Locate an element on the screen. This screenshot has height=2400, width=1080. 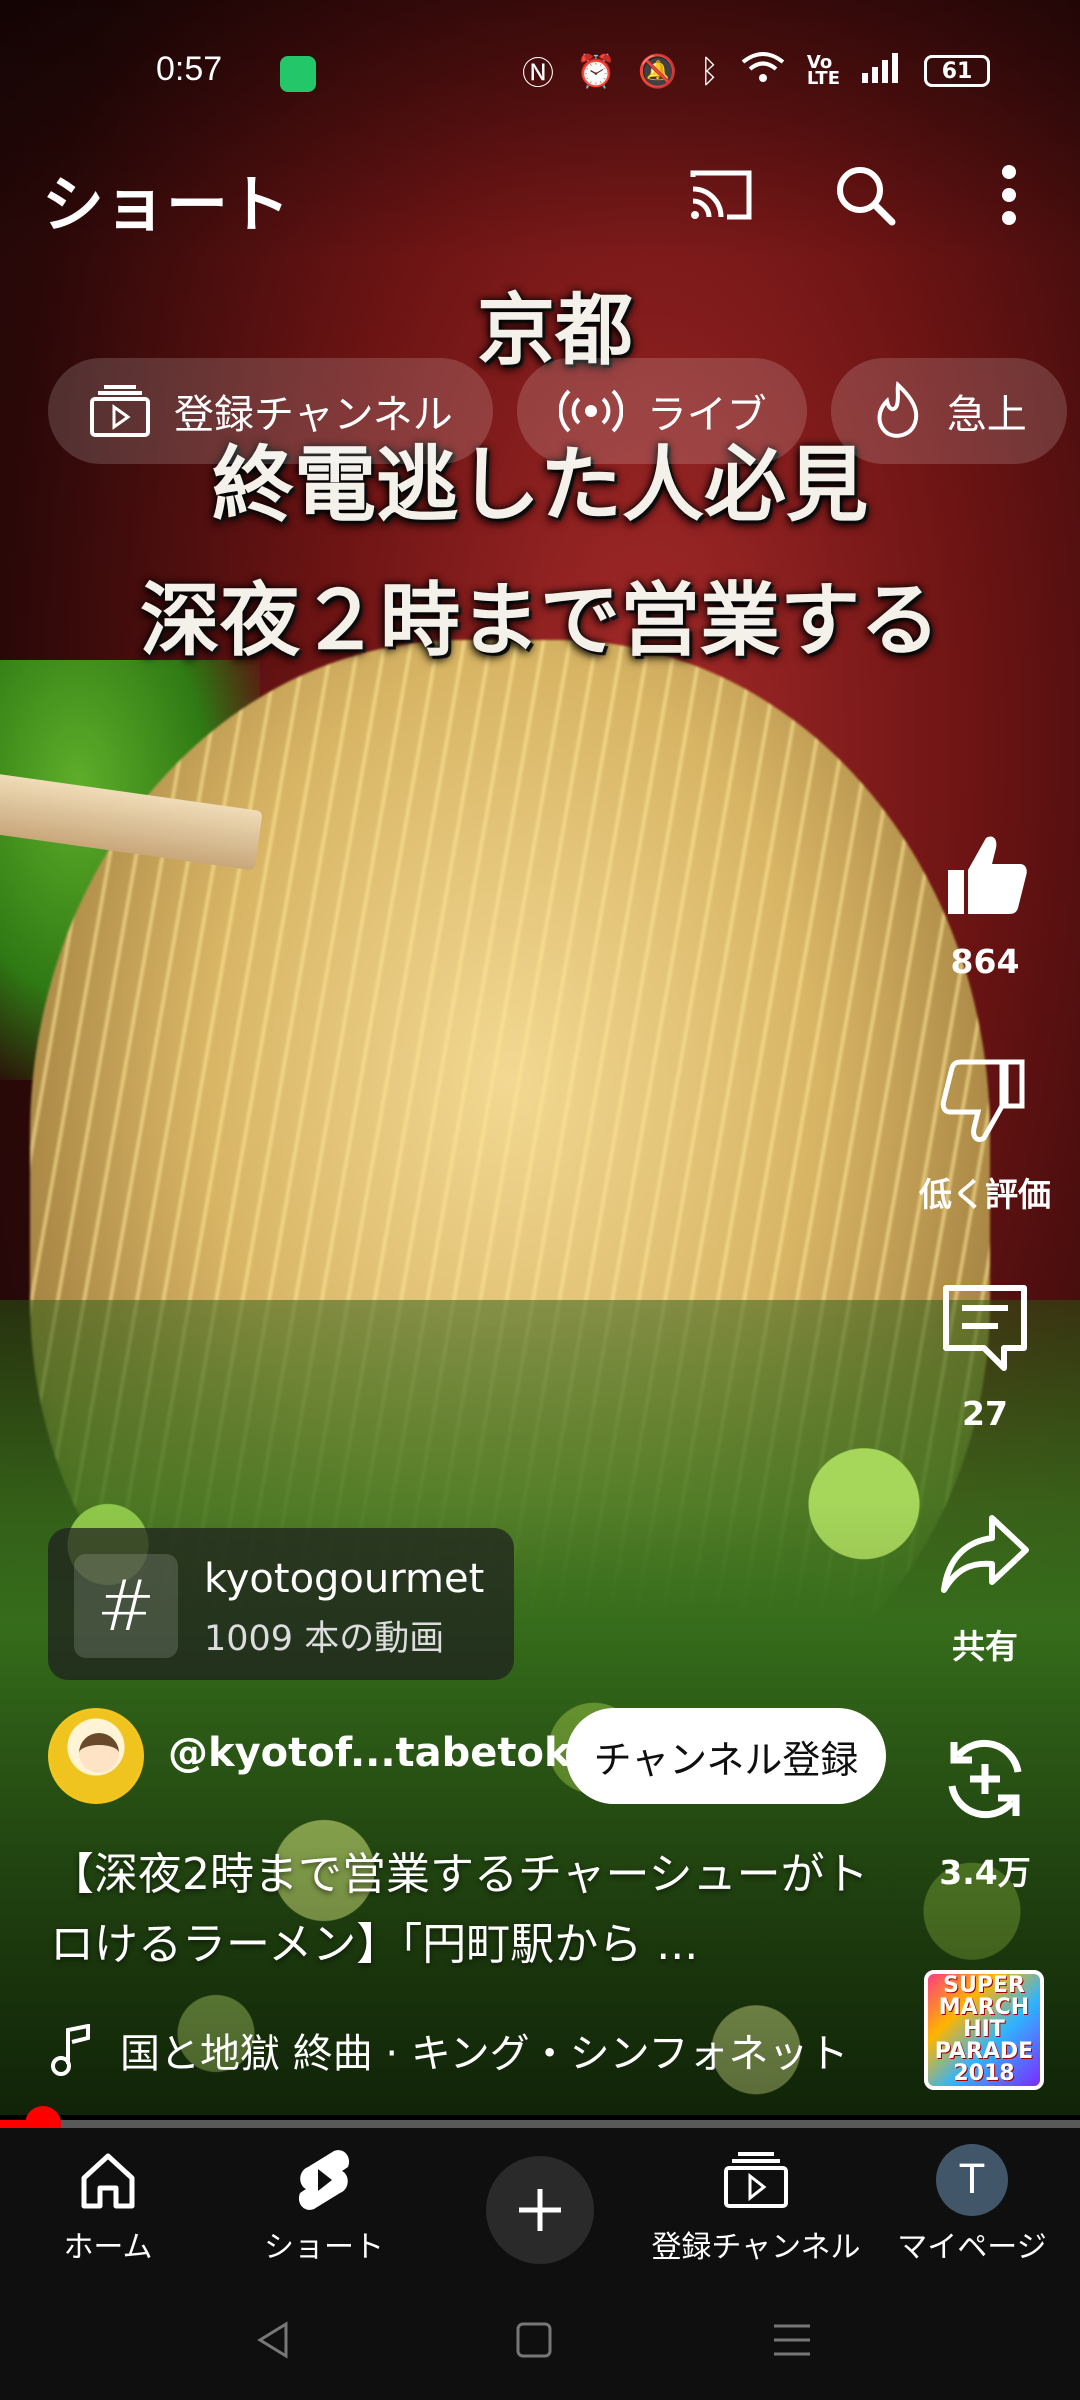
hashtag-name: kyotogourmet is located at coordinates (344, 1579).